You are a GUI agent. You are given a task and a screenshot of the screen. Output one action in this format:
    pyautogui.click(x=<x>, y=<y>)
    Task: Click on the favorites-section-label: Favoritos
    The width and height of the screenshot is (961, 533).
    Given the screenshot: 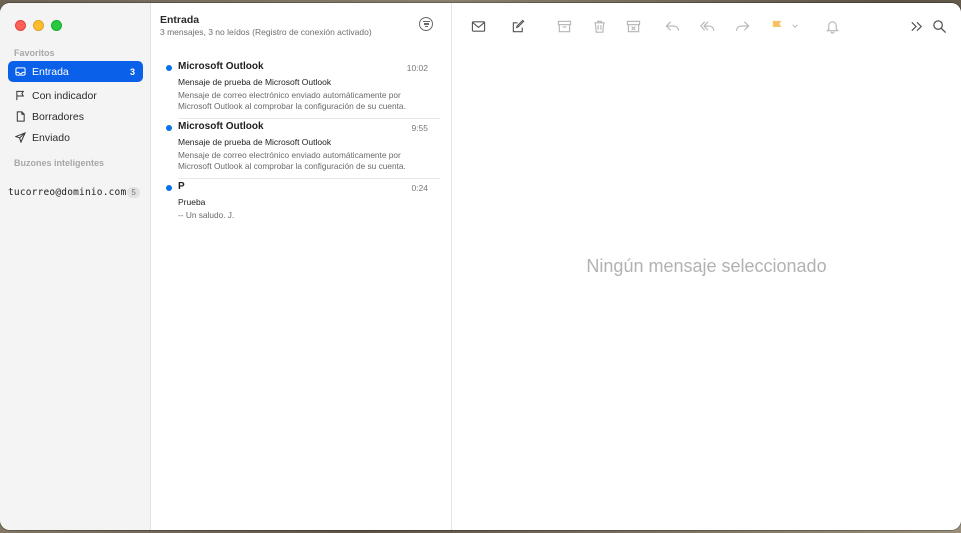 What is the action you would take?
    pyautogui.click(x=34, y=53)
    